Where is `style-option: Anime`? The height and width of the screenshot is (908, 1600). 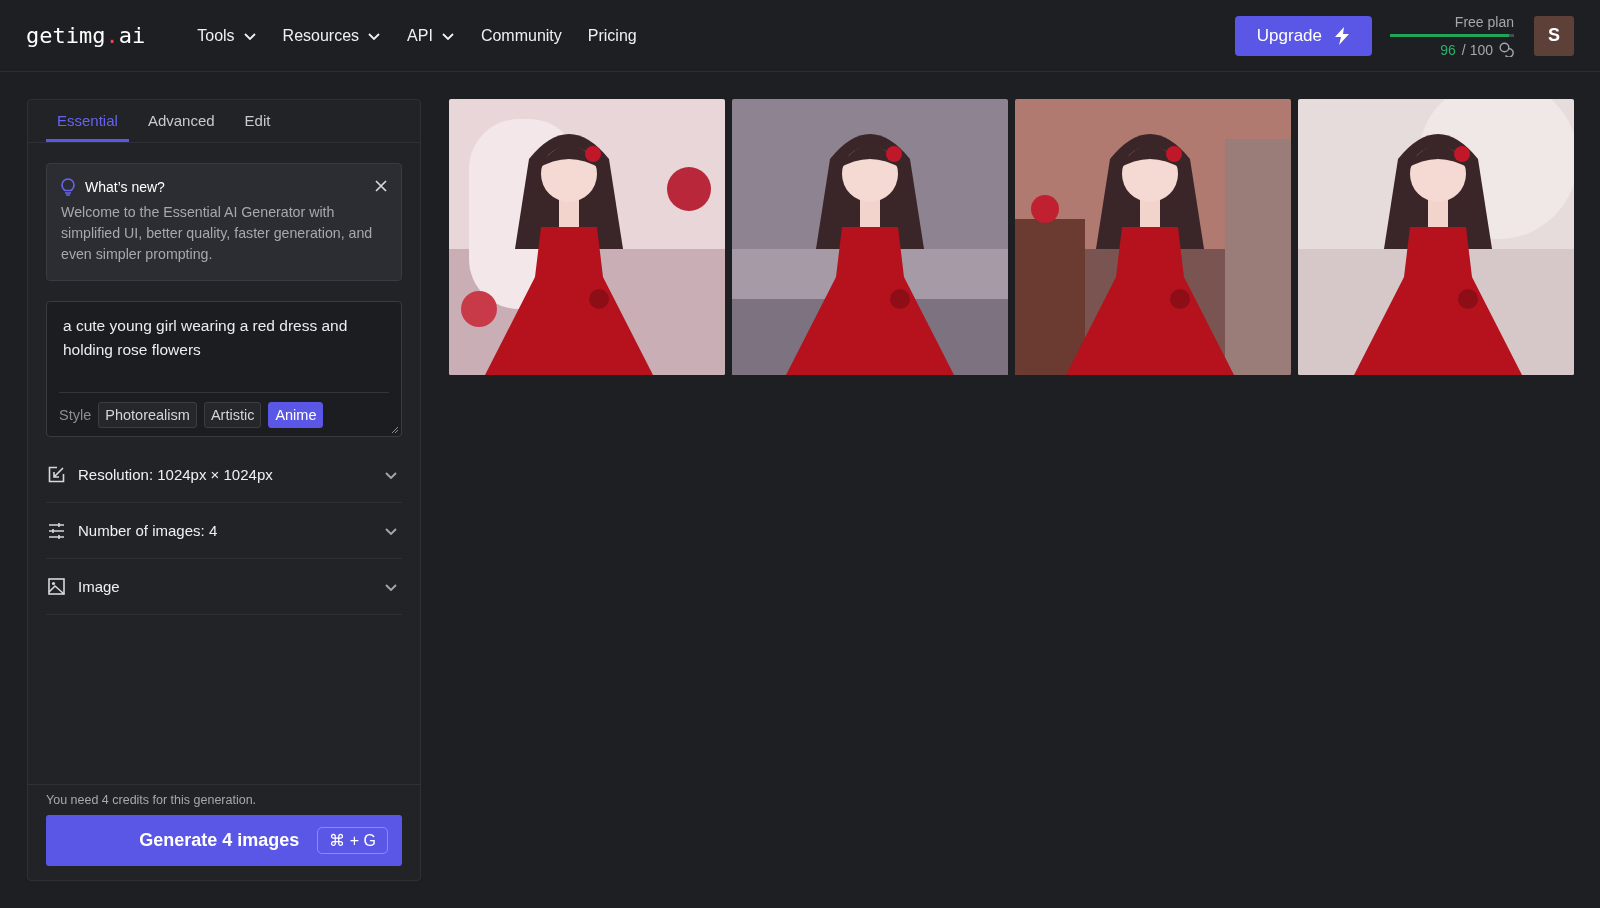 style-option: Anime is located at coordinates (296, 415).